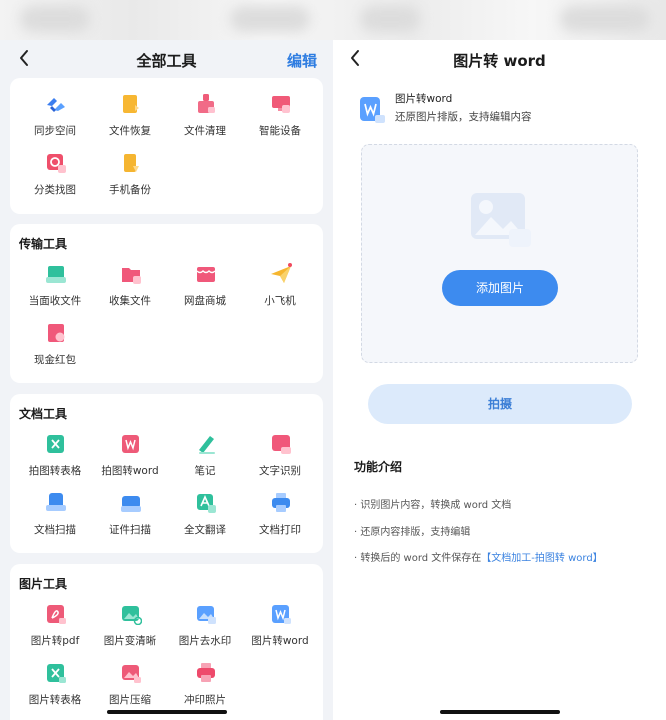  Describe the element at coordinates (280, 630) in the screenshot. I see `tool-image-to-word: 图片转word` at that location.